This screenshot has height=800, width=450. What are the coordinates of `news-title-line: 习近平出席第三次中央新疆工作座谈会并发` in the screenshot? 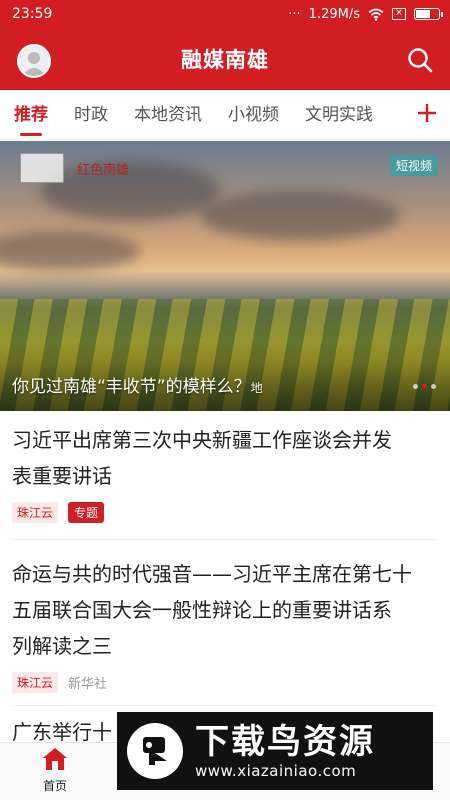 It's located at (202, 440).